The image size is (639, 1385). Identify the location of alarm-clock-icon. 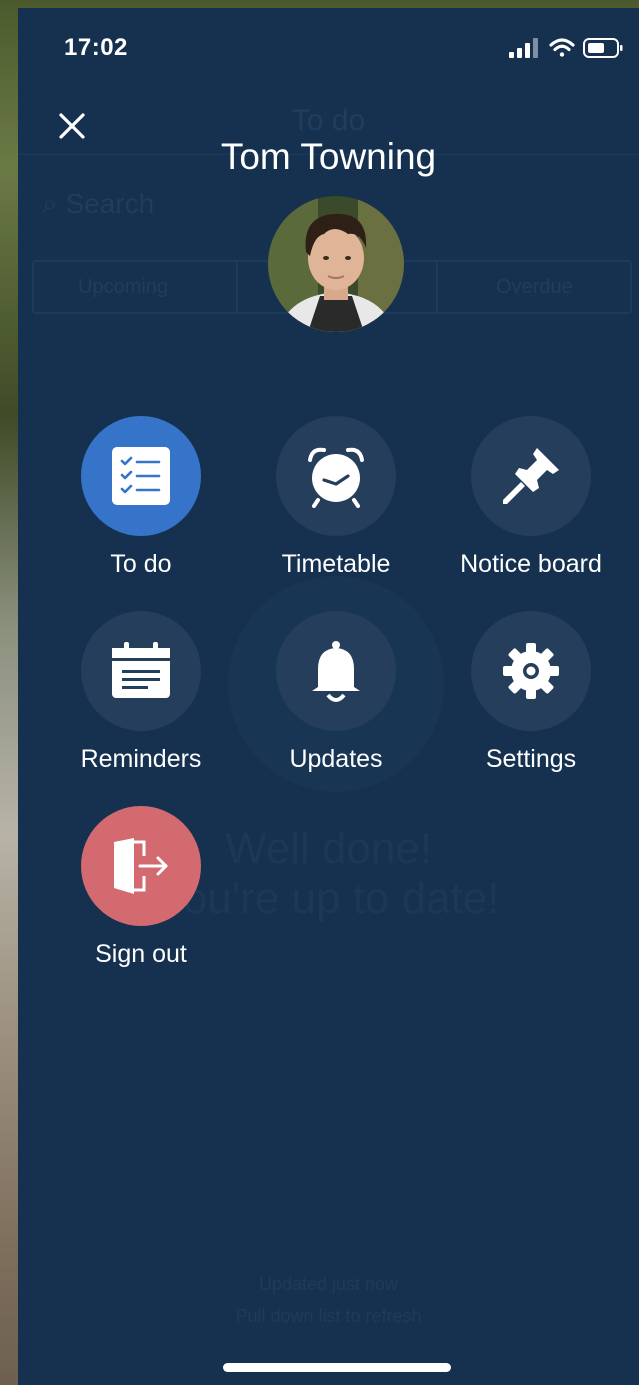
(336, 477).